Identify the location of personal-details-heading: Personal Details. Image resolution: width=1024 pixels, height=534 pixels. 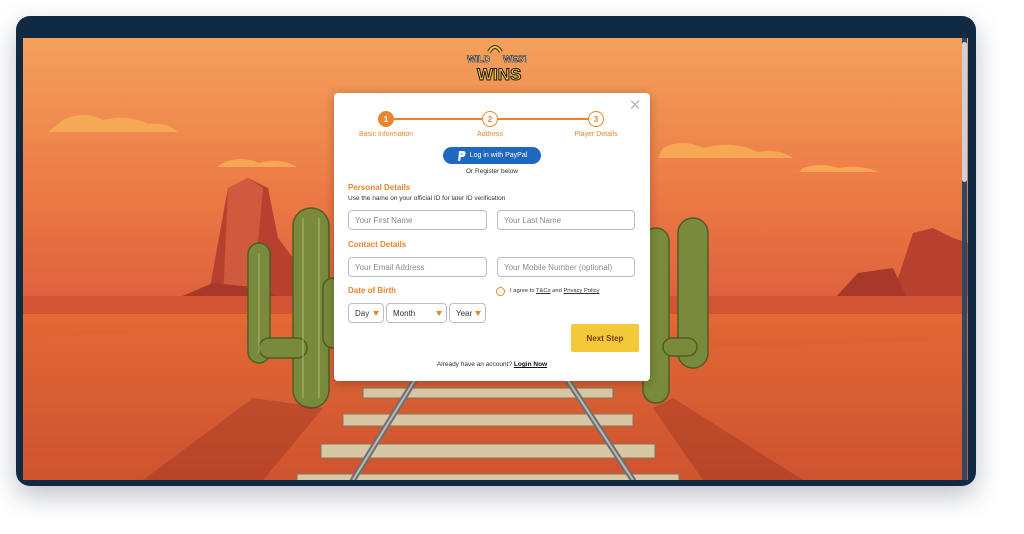
(379, 187).